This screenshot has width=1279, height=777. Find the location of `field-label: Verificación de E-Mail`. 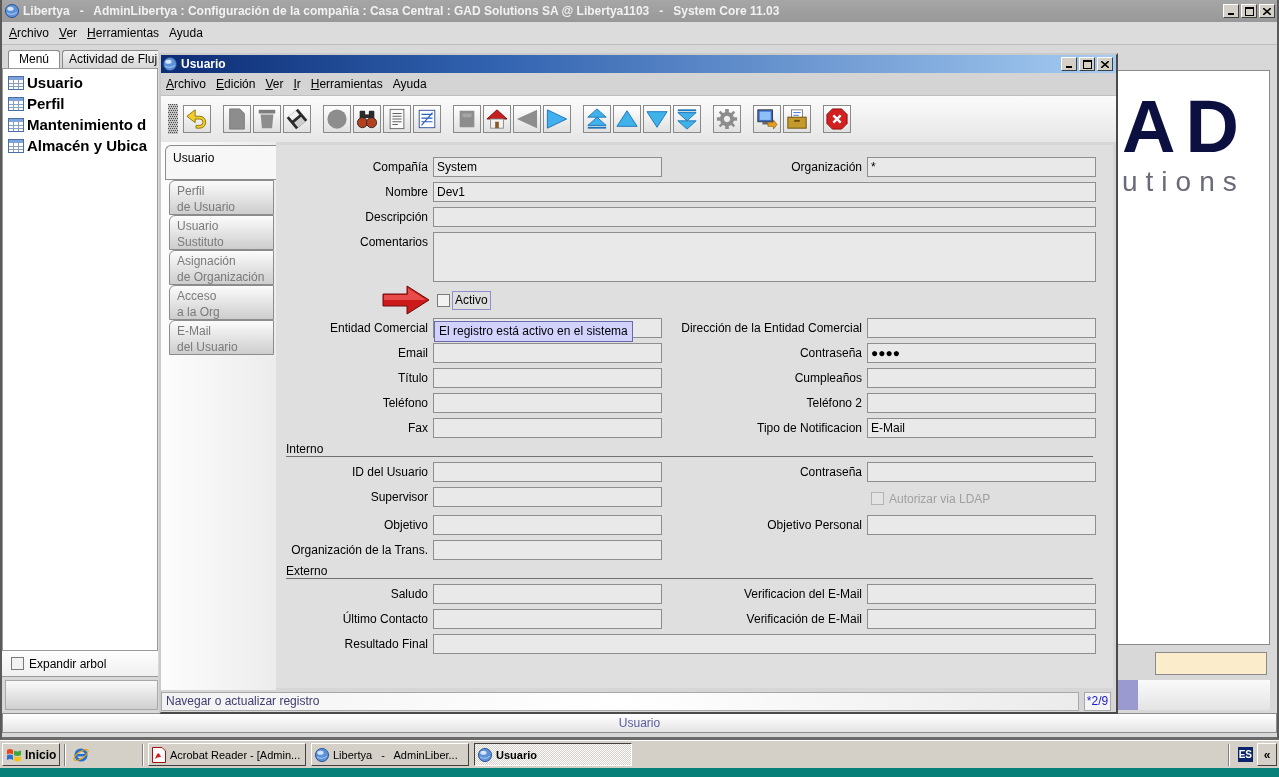

field-label: Verificación de E-Mail is located at coordinates (804, 619).